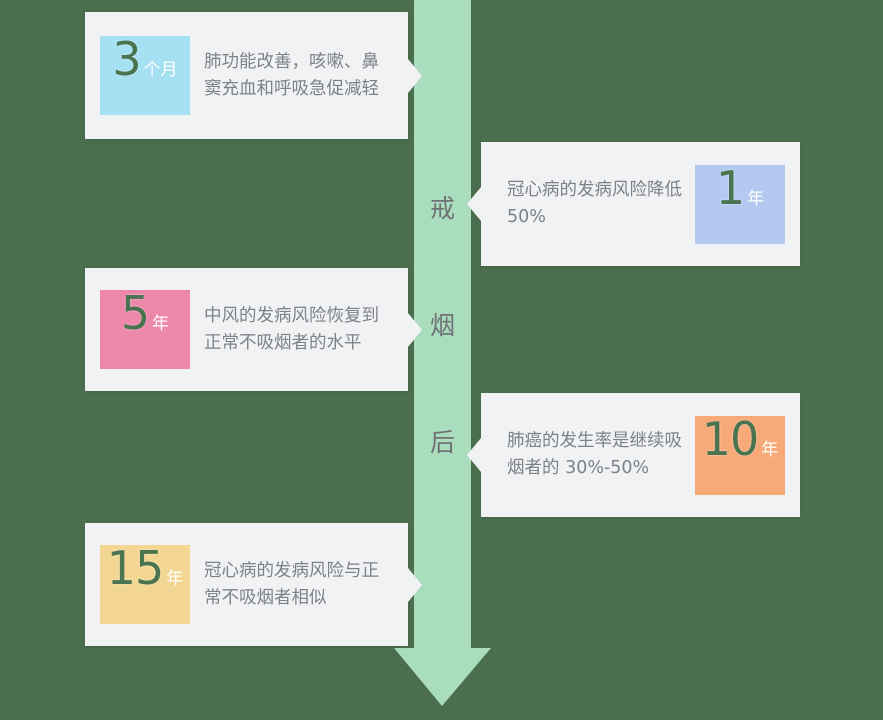  I want to click on milestone-number-1-year: 1, so click(730, 187).